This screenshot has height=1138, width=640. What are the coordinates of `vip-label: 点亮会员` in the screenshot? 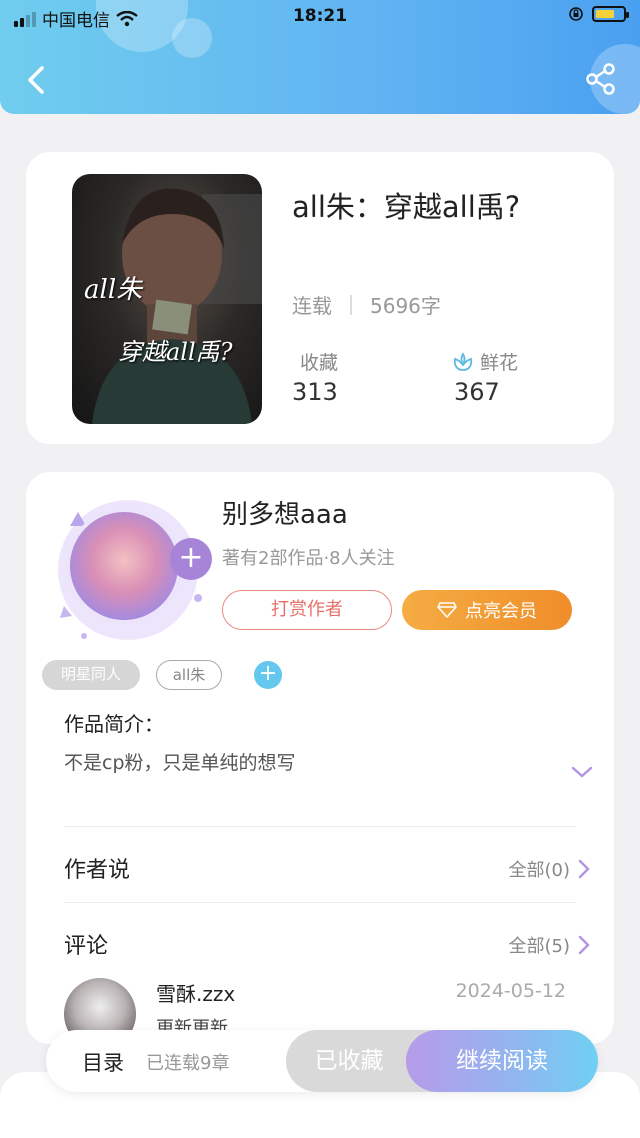 It's located at (501, 611).